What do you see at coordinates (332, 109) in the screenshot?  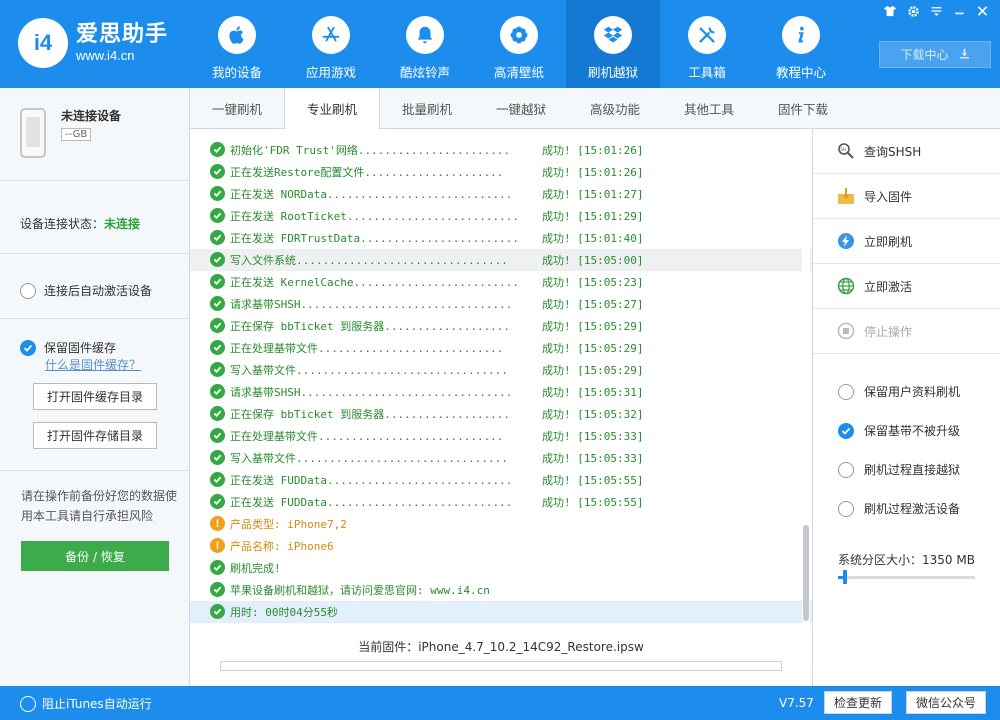 I see `tab-pro-flash: 专业刷机` at bounding box center [332, 109].